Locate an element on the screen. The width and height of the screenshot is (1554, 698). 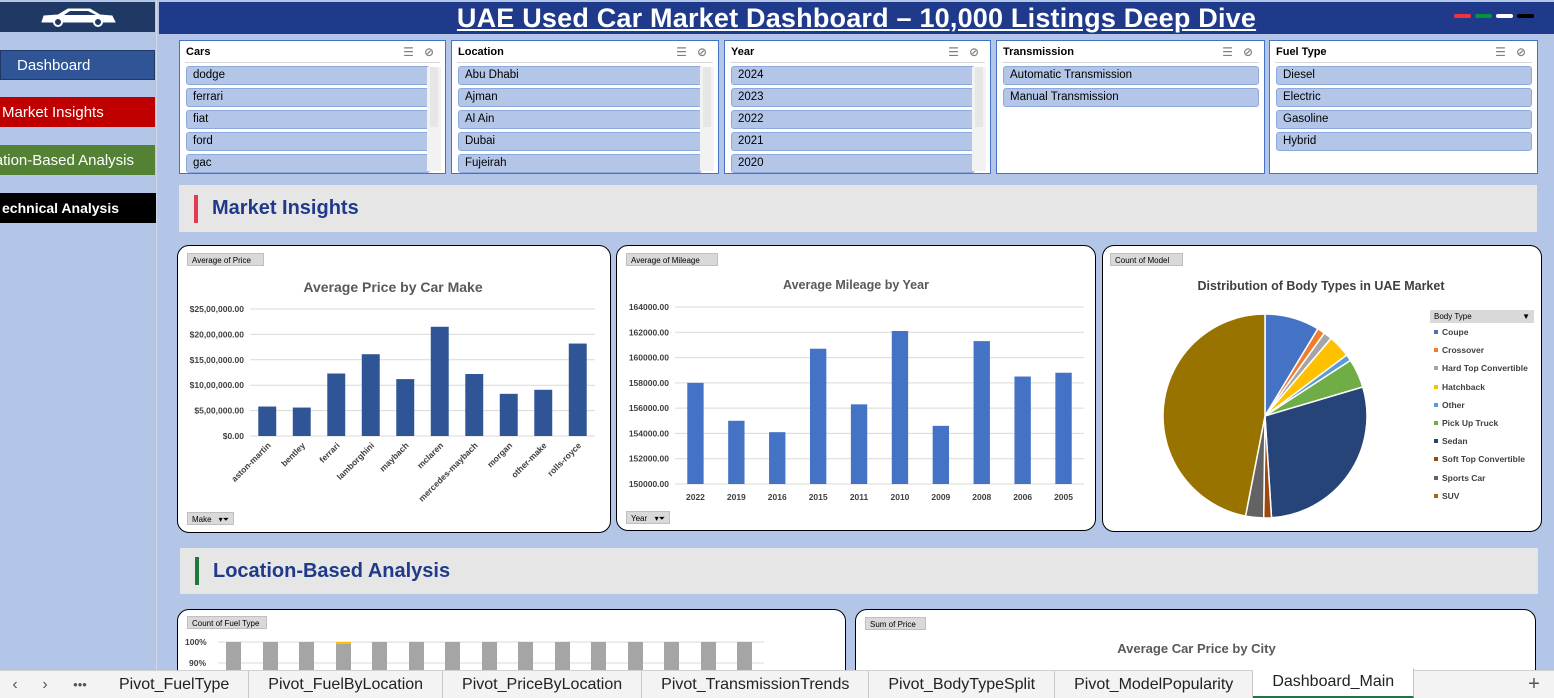
chart-title: Distribution of Body Types in UAE Market is located at coordinates (1321, 286).